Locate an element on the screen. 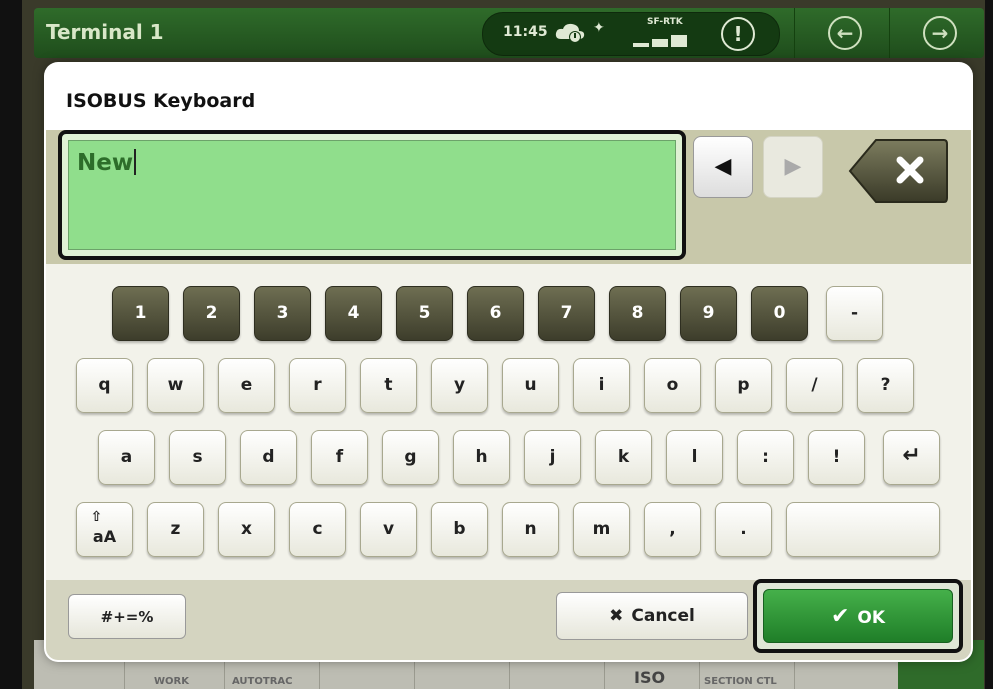 This screenshot has height=689, width=993. text-entry-frame: New is located at coordinates (372, 195).